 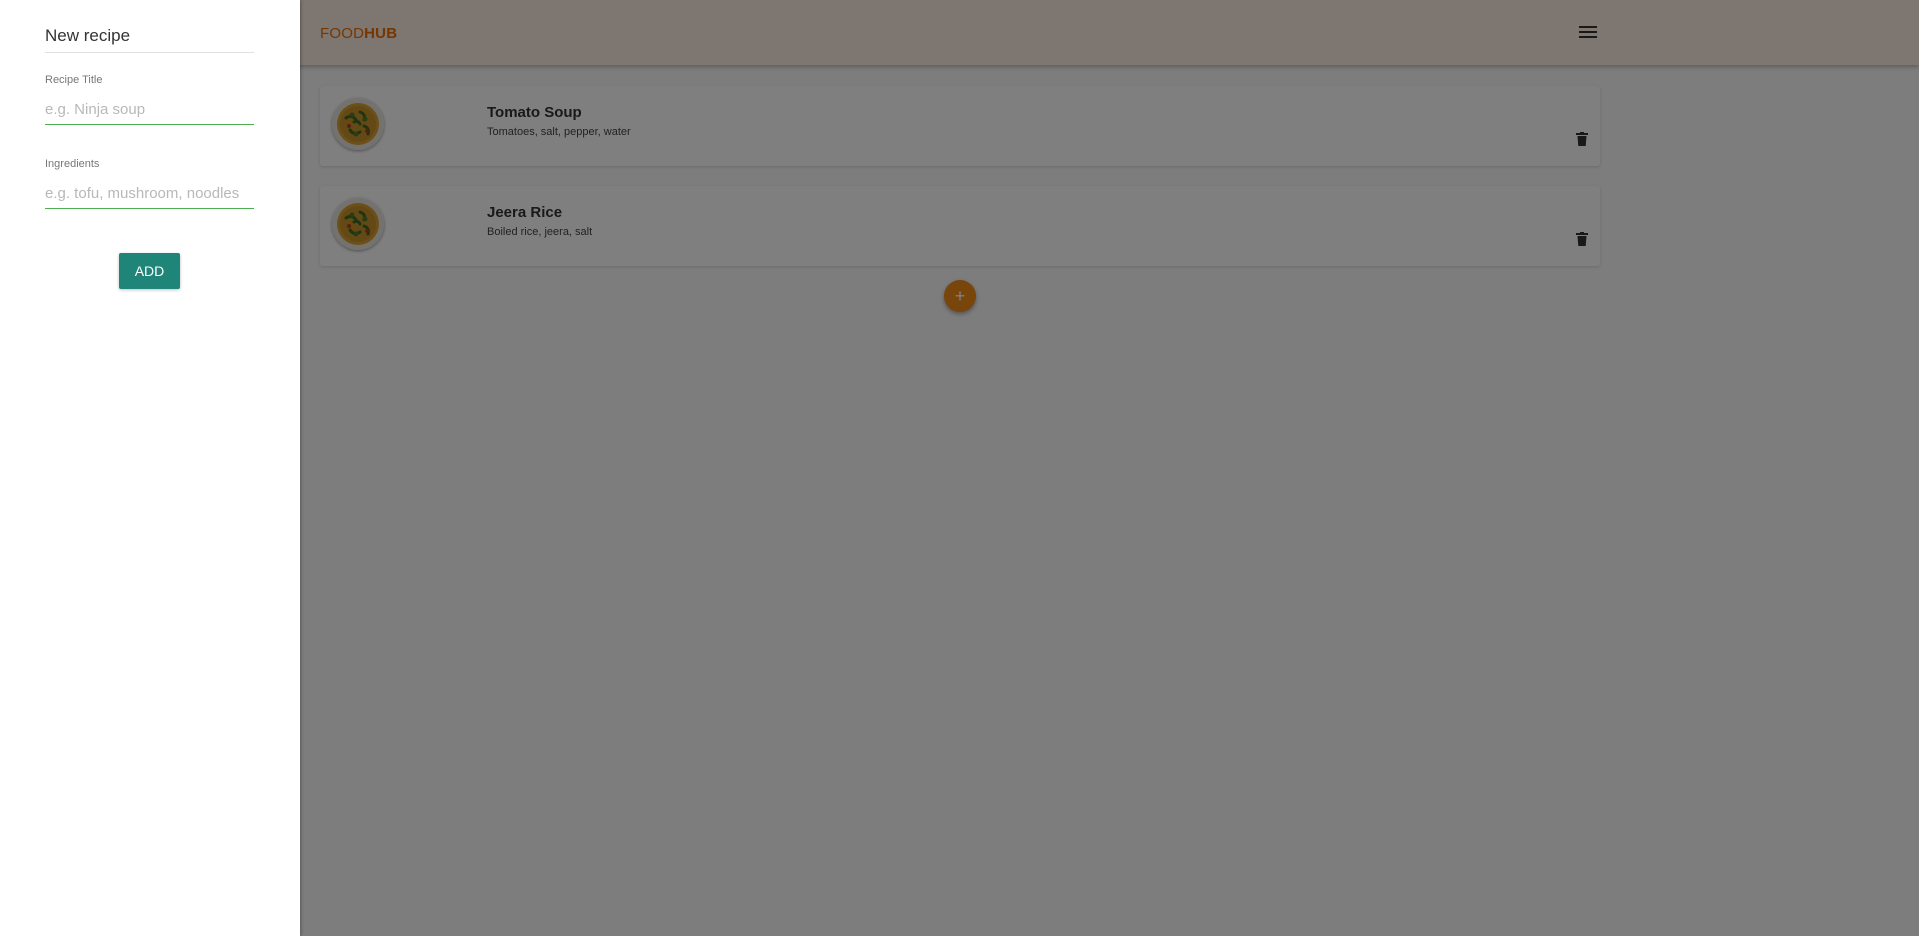 I want to click on recipe-title-label: Recipe Title, so click(x=74, y=80).